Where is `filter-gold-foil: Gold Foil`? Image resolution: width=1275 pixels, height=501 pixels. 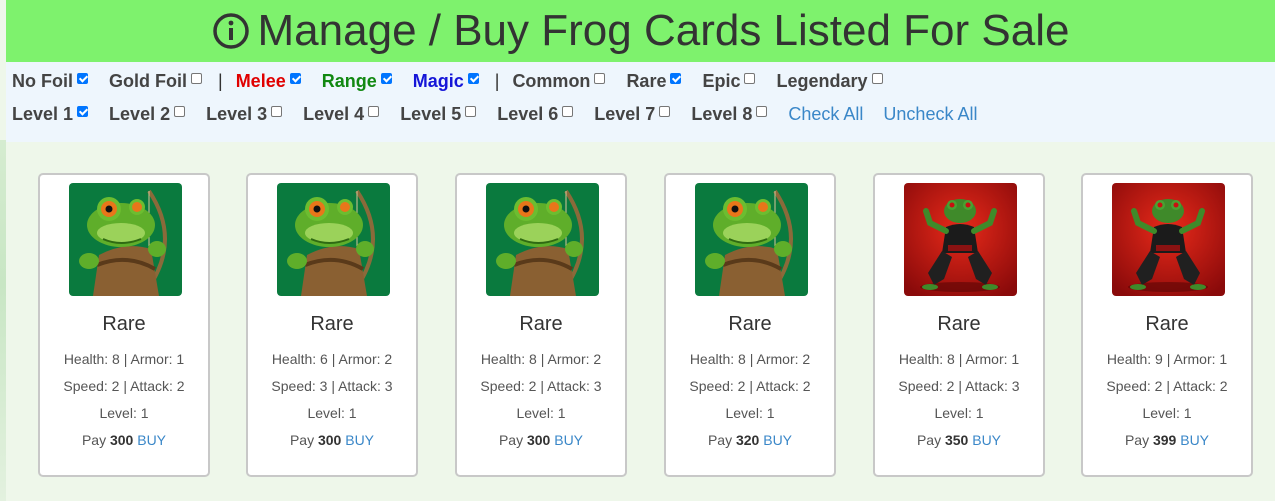
filter-gold-foil: Gold Foil is located at coordinates (155, 81).